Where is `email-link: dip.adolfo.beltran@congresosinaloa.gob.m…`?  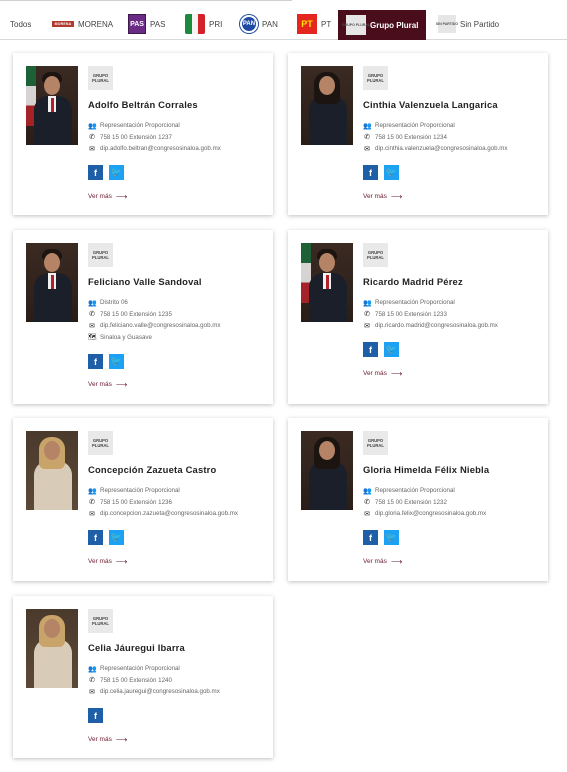 email-link: dip.adolfo.beltran@congresosinaloa.gob.m… is located at coordinates (160, 148).